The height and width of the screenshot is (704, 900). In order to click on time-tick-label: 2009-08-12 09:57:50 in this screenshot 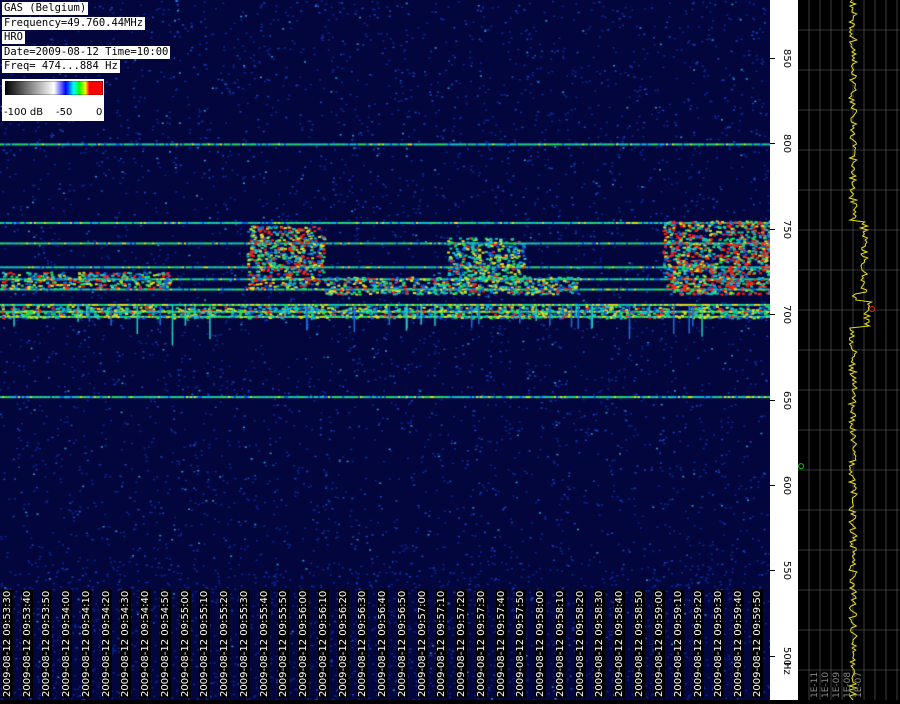, I will do `click(521, 643)`.